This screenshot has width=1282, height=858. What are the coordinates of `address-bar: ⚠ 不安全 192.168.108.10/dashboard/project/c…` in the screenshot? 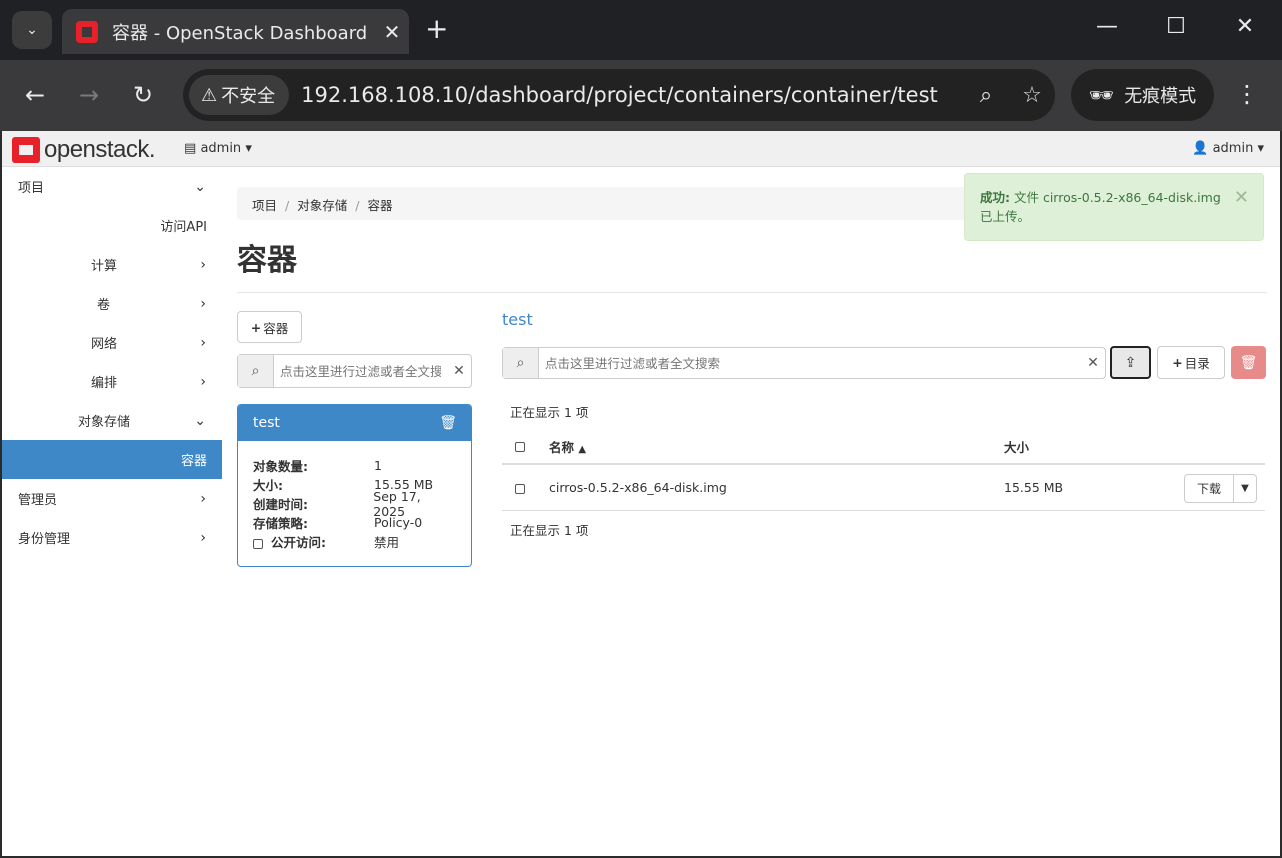 It's located at (619, 95).